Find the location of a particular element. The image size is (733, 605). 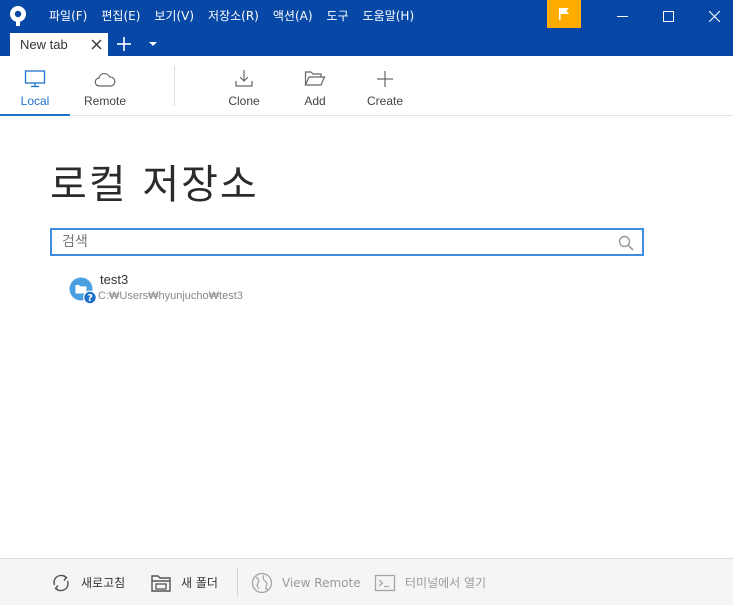

plus-icon is located at coordinates (385, 78).